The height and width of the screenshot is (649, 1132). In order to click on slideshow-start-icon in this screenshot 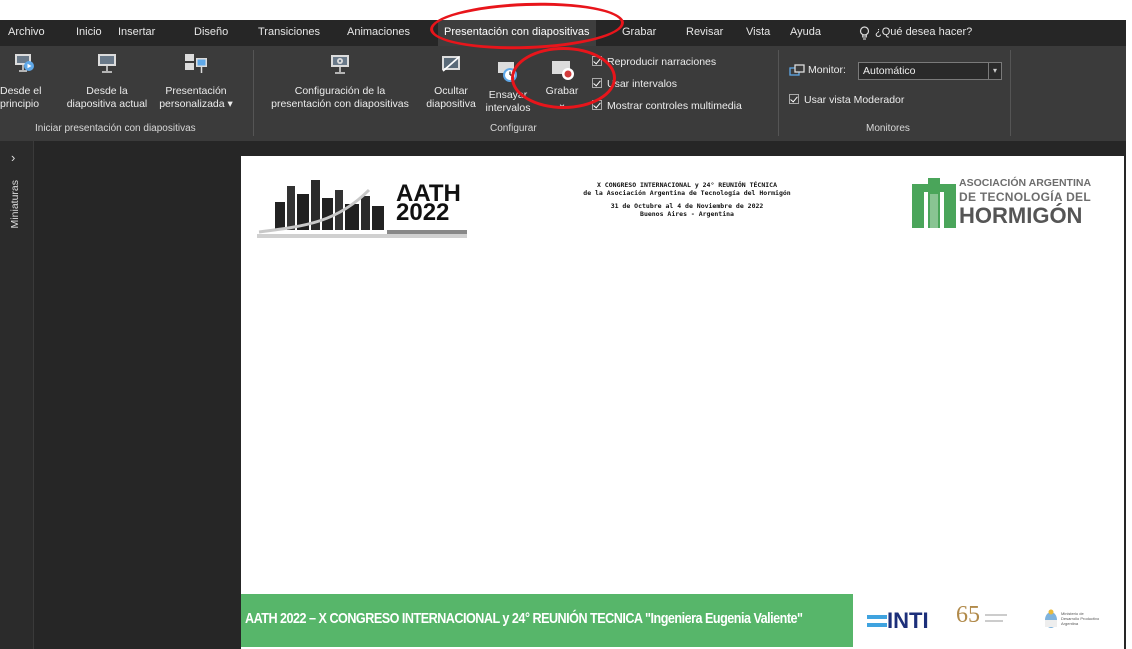, I will do `click(24, 63)`.